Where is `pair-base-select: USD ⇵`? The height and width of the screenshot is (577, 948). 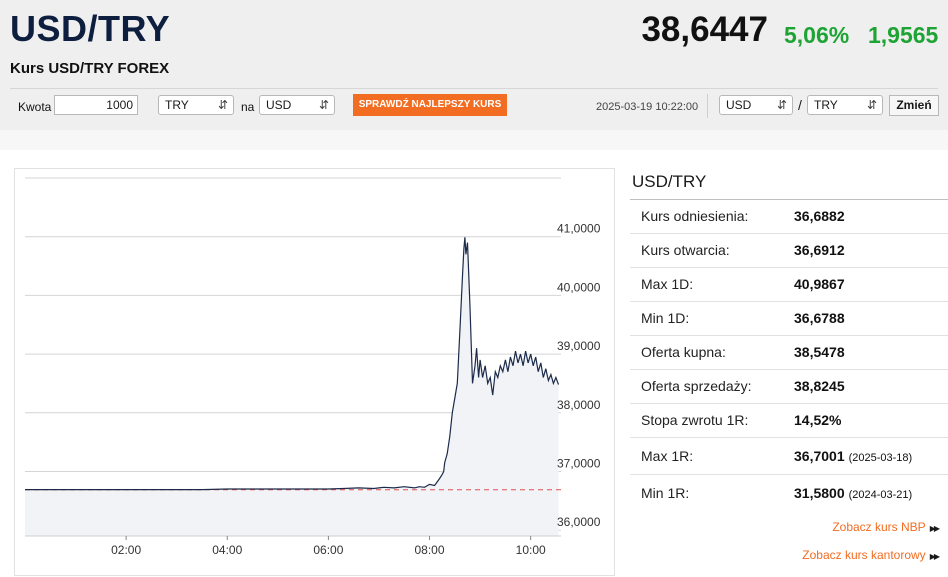 pair-base-select: USD ⇵ is located at coordinates (756, 105).